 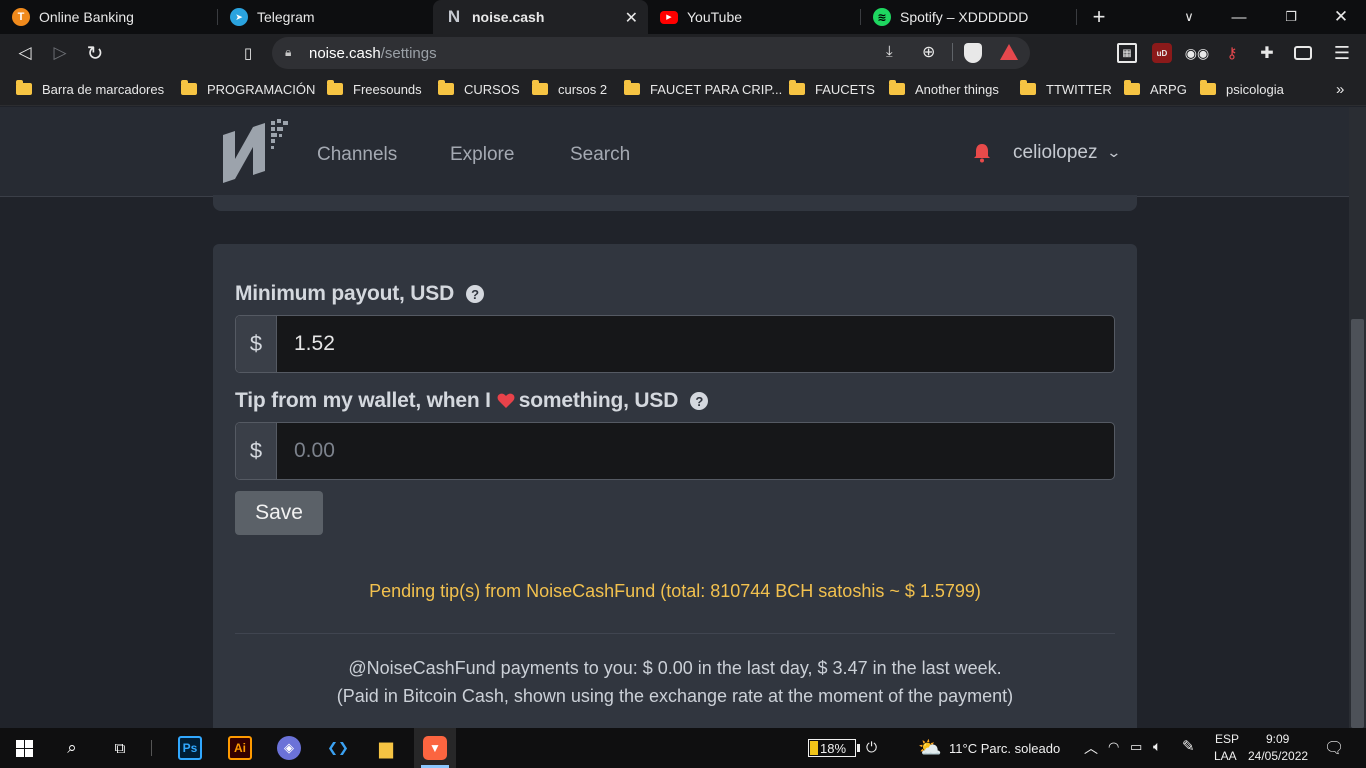 What do you see at coordinates (1055, 153) in the screenshot?
I see `user-menu-name: celiolopez` at bounding box center [1055, 153].